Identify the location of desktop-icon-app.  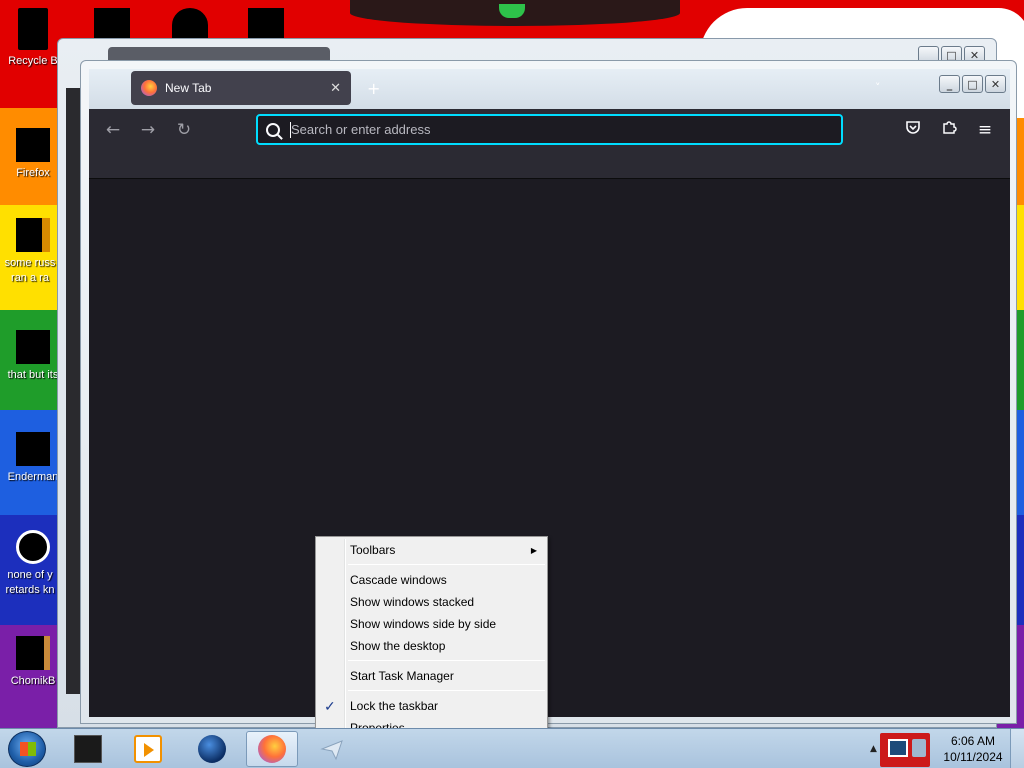
(266, 25).